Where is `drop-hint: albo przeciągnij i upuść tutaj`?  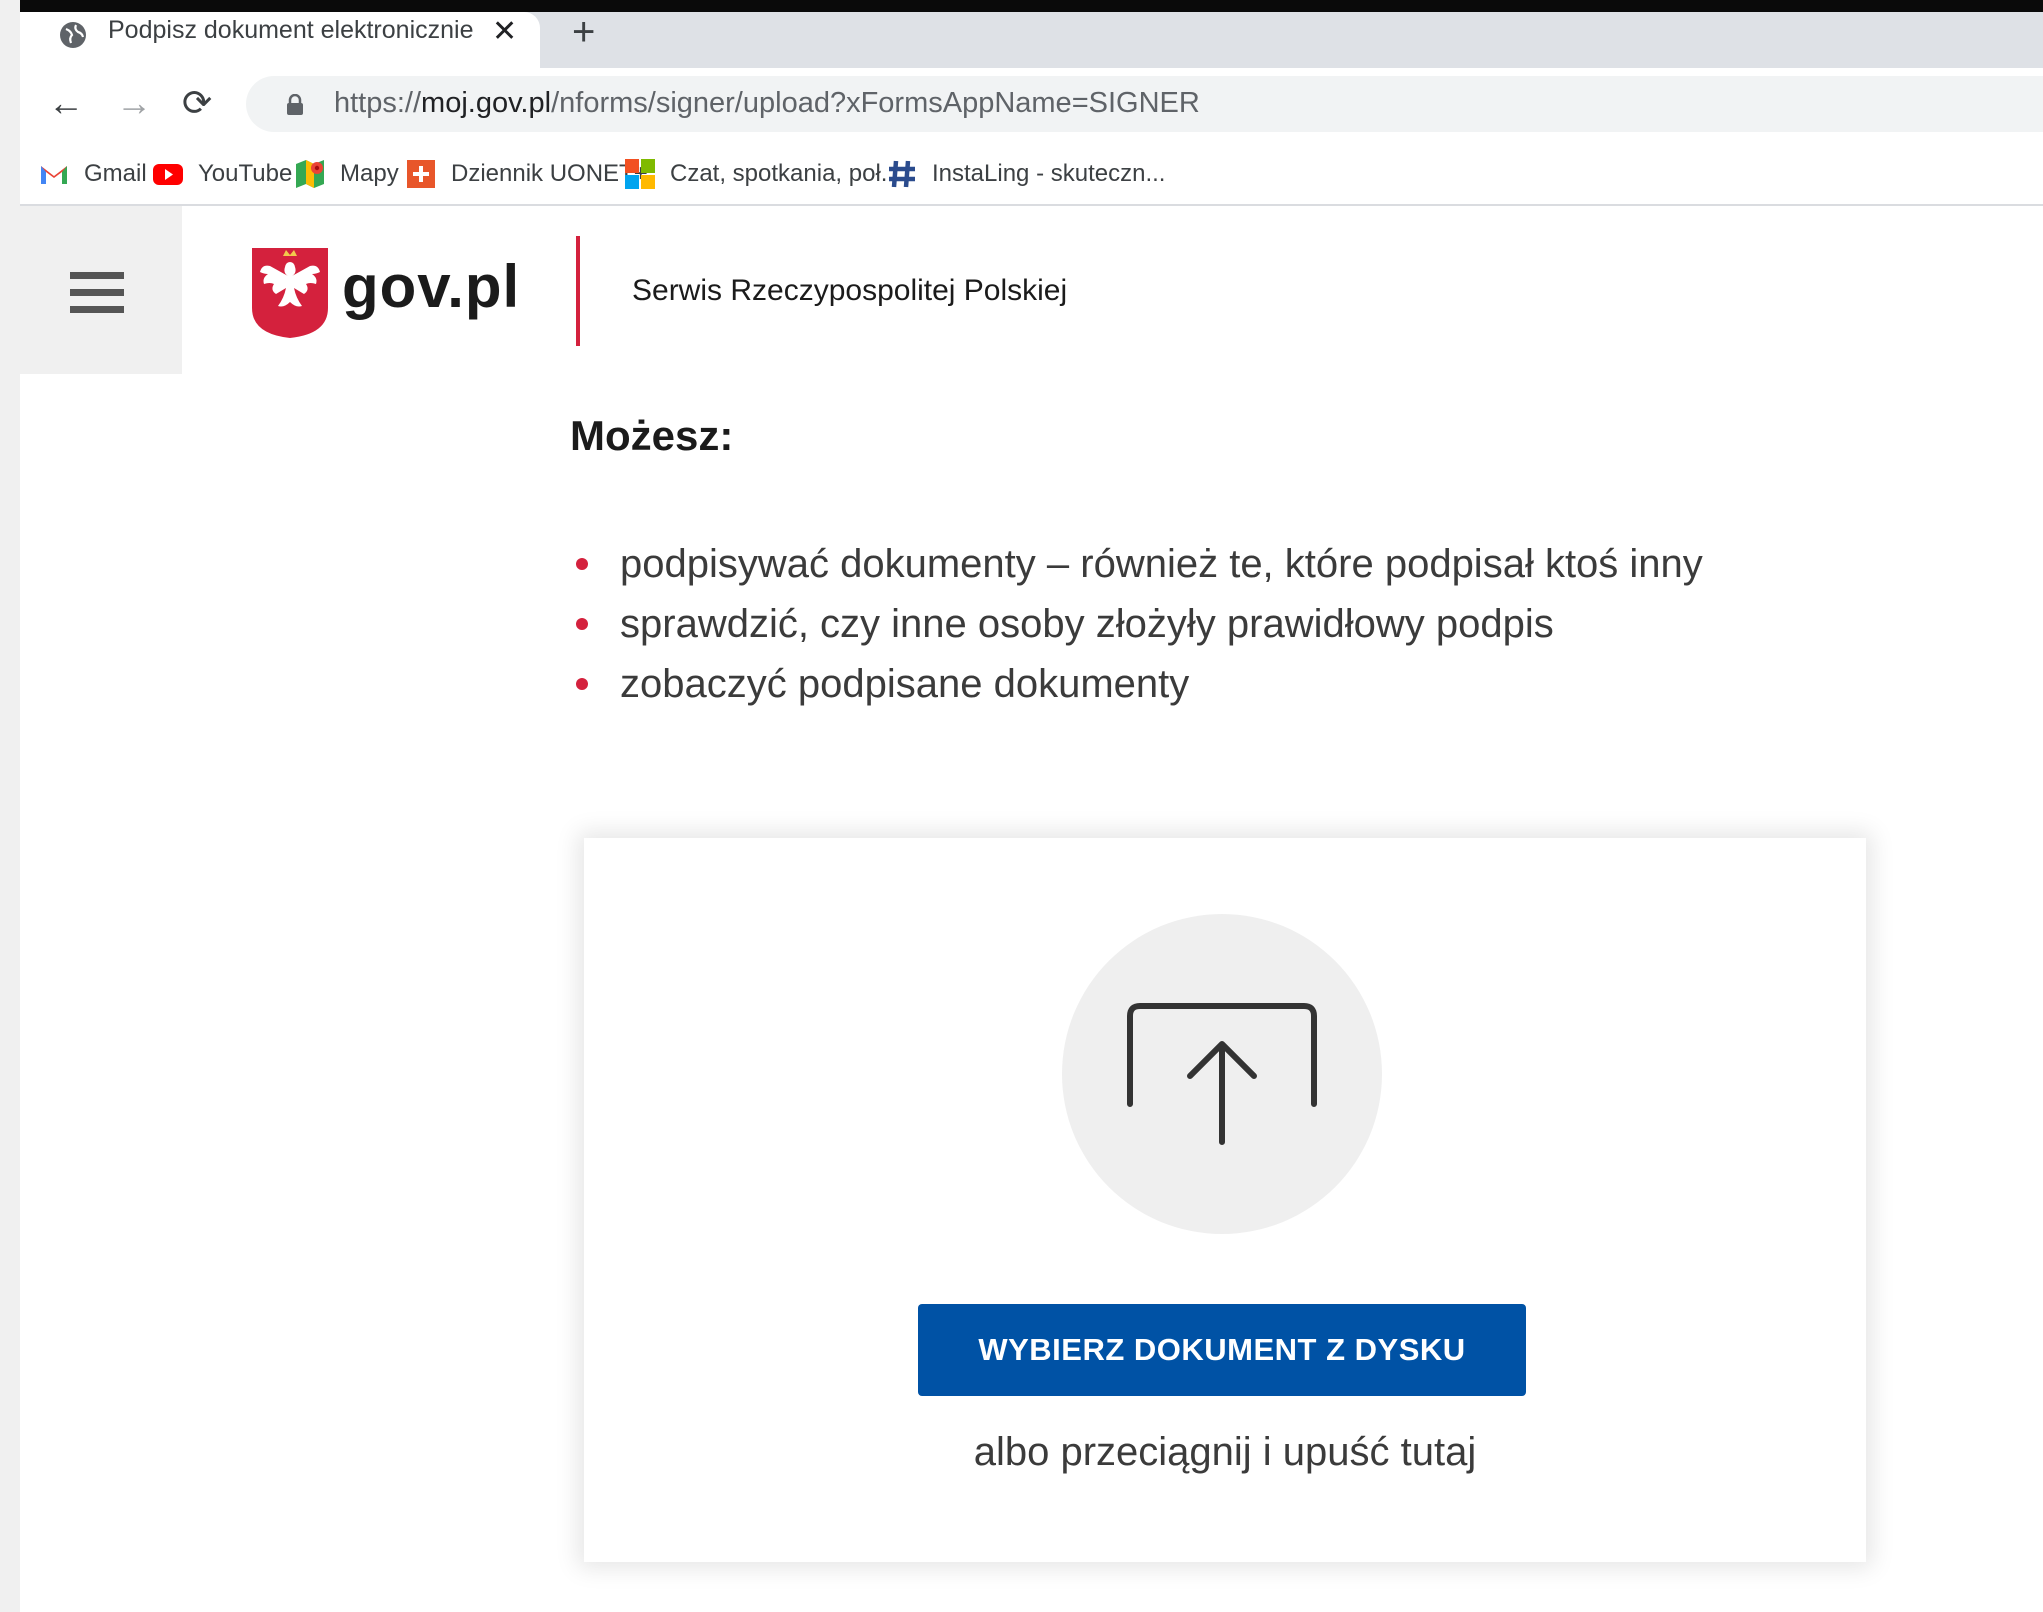 drop-hint: albo przeciągnij i upuść tutaj is located at coordinates (1225, 1452).